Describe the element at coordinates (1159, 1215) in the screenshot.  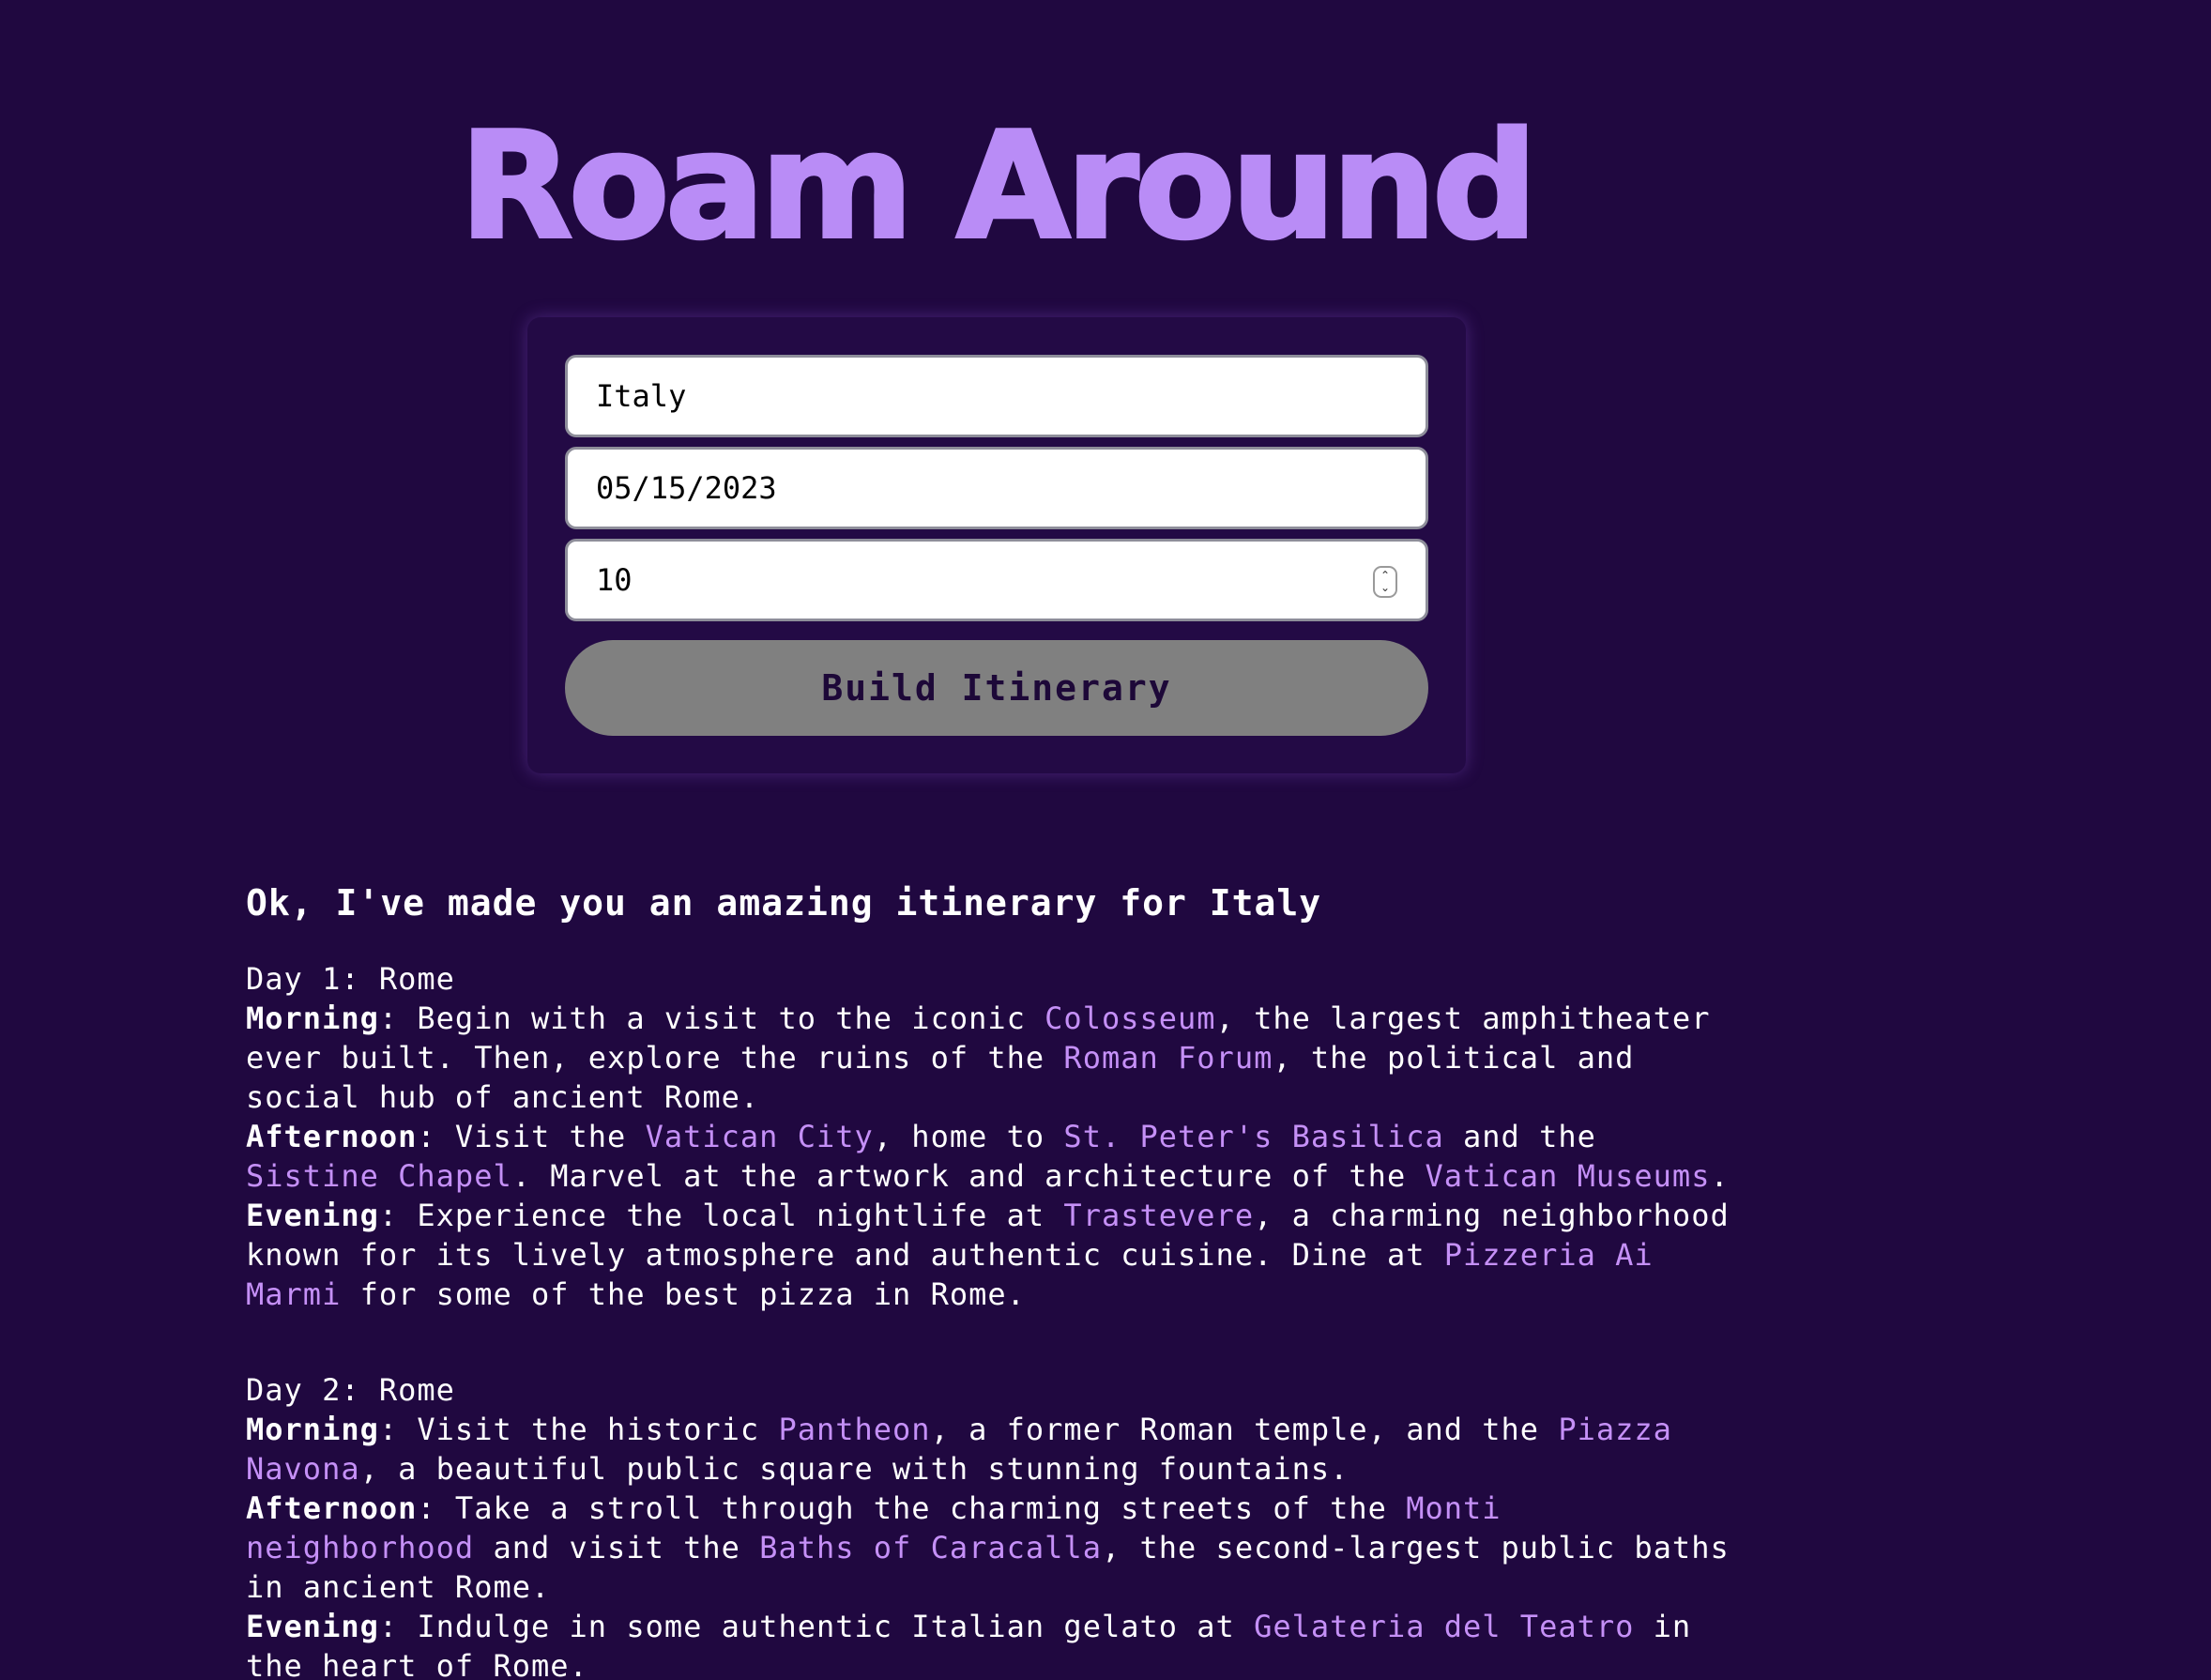
I see `place-name: Trastevere` at that location.